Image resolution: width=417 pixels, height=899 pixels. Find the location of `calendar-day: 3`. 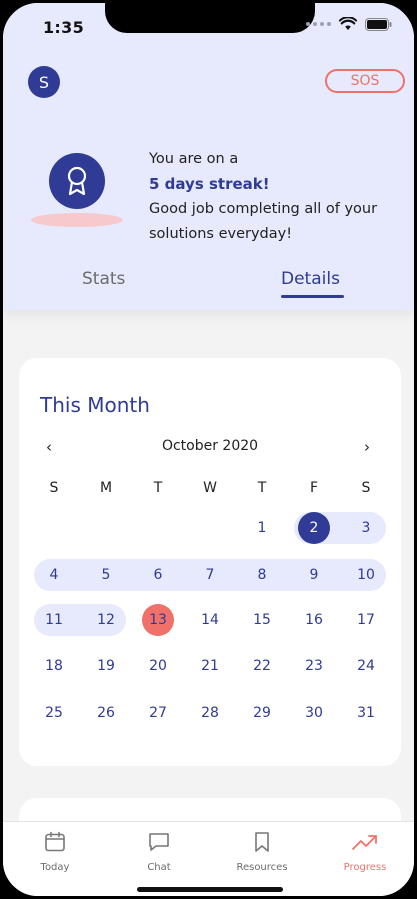

calendar-day: 3 is located at coordinates (366, 528).